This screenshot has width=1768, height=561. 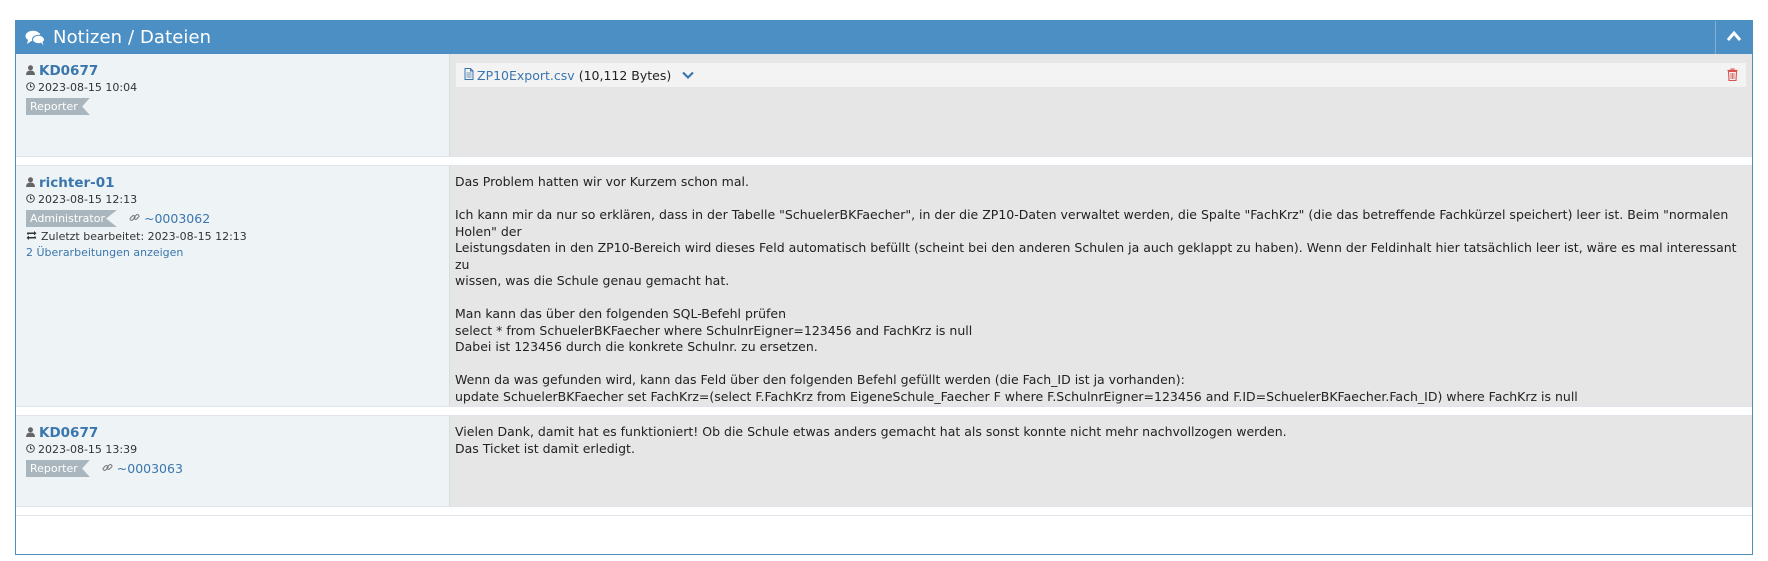 I want to click on attachment-size: (10,112 Bytes), so click(x=625, y=75).